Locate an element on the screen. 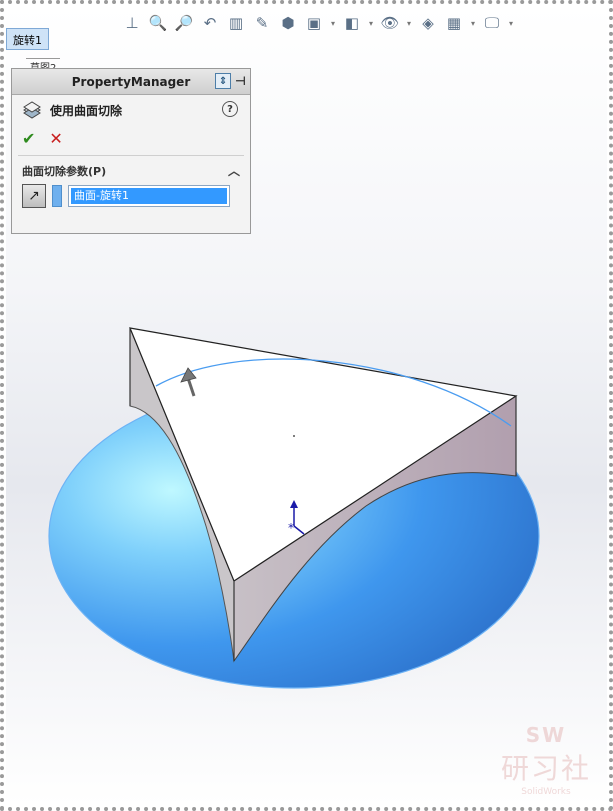  pm-title-row: 使用曲面切除 ? is located at coordinates (131, 110).